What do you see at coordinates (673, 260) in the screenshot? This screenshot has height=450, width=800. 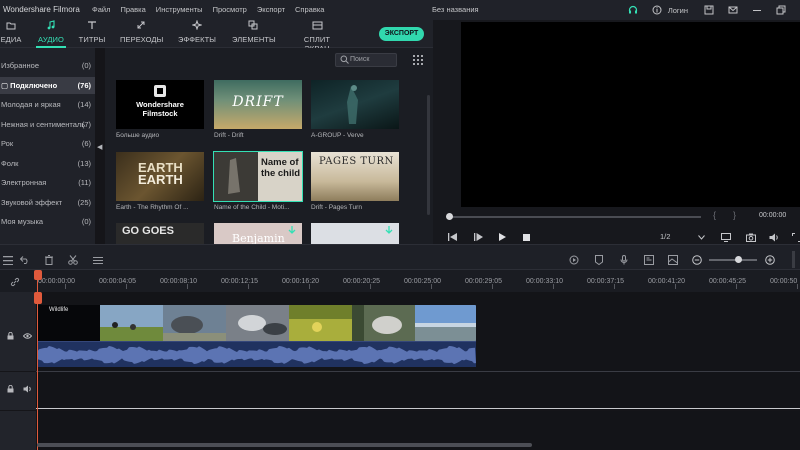 I see `snapshot-icon` at bounding box center [673, 260].